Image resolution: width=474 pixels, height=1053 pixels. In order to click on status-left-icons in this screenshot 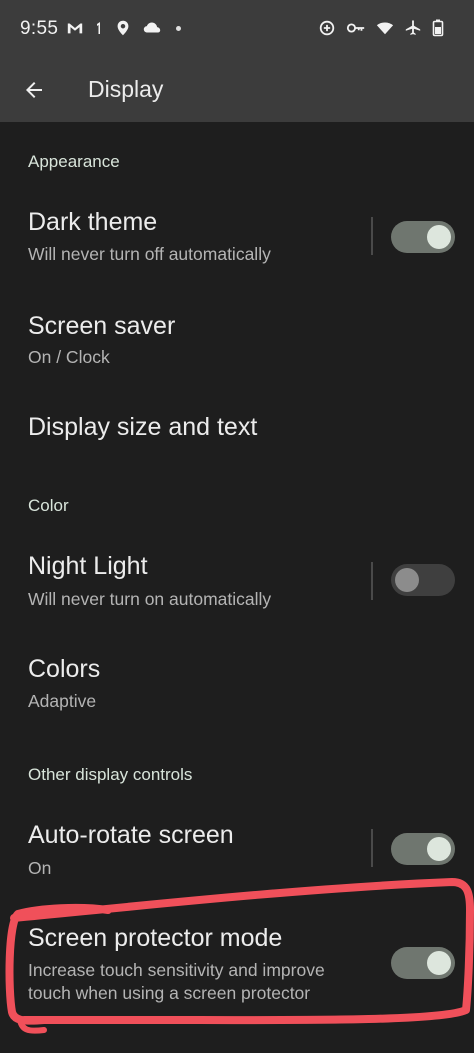, I will do `click(123, 28)`.